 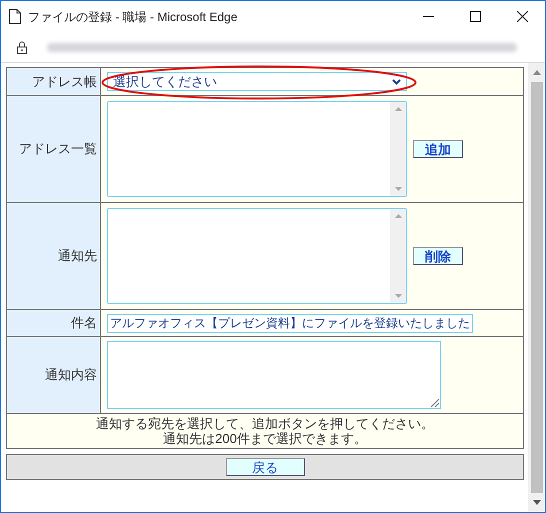 I want to click on field-label: アドレス一覧, so click(x=58, y=148).